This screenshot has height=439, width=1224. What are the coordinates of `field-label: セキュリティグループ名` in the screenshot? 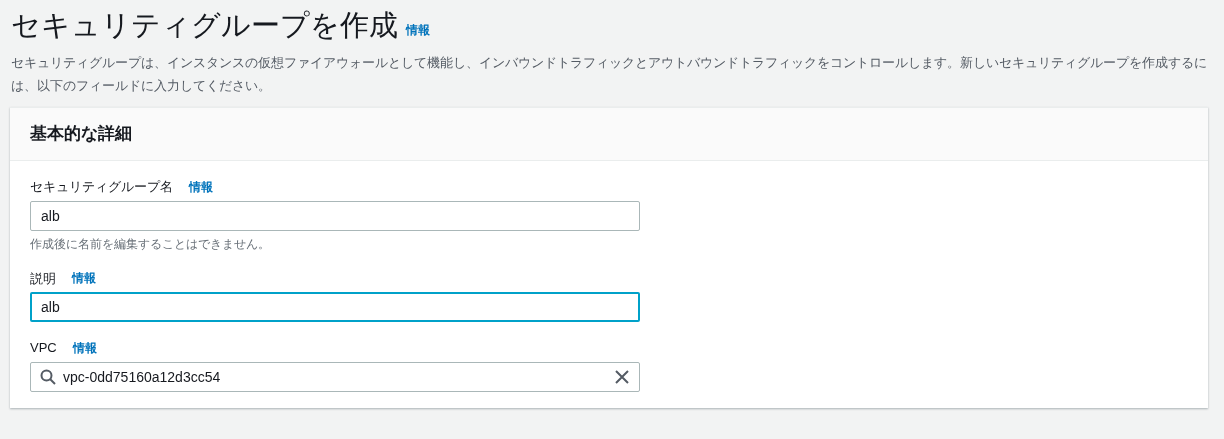 It's located at (101, 187).